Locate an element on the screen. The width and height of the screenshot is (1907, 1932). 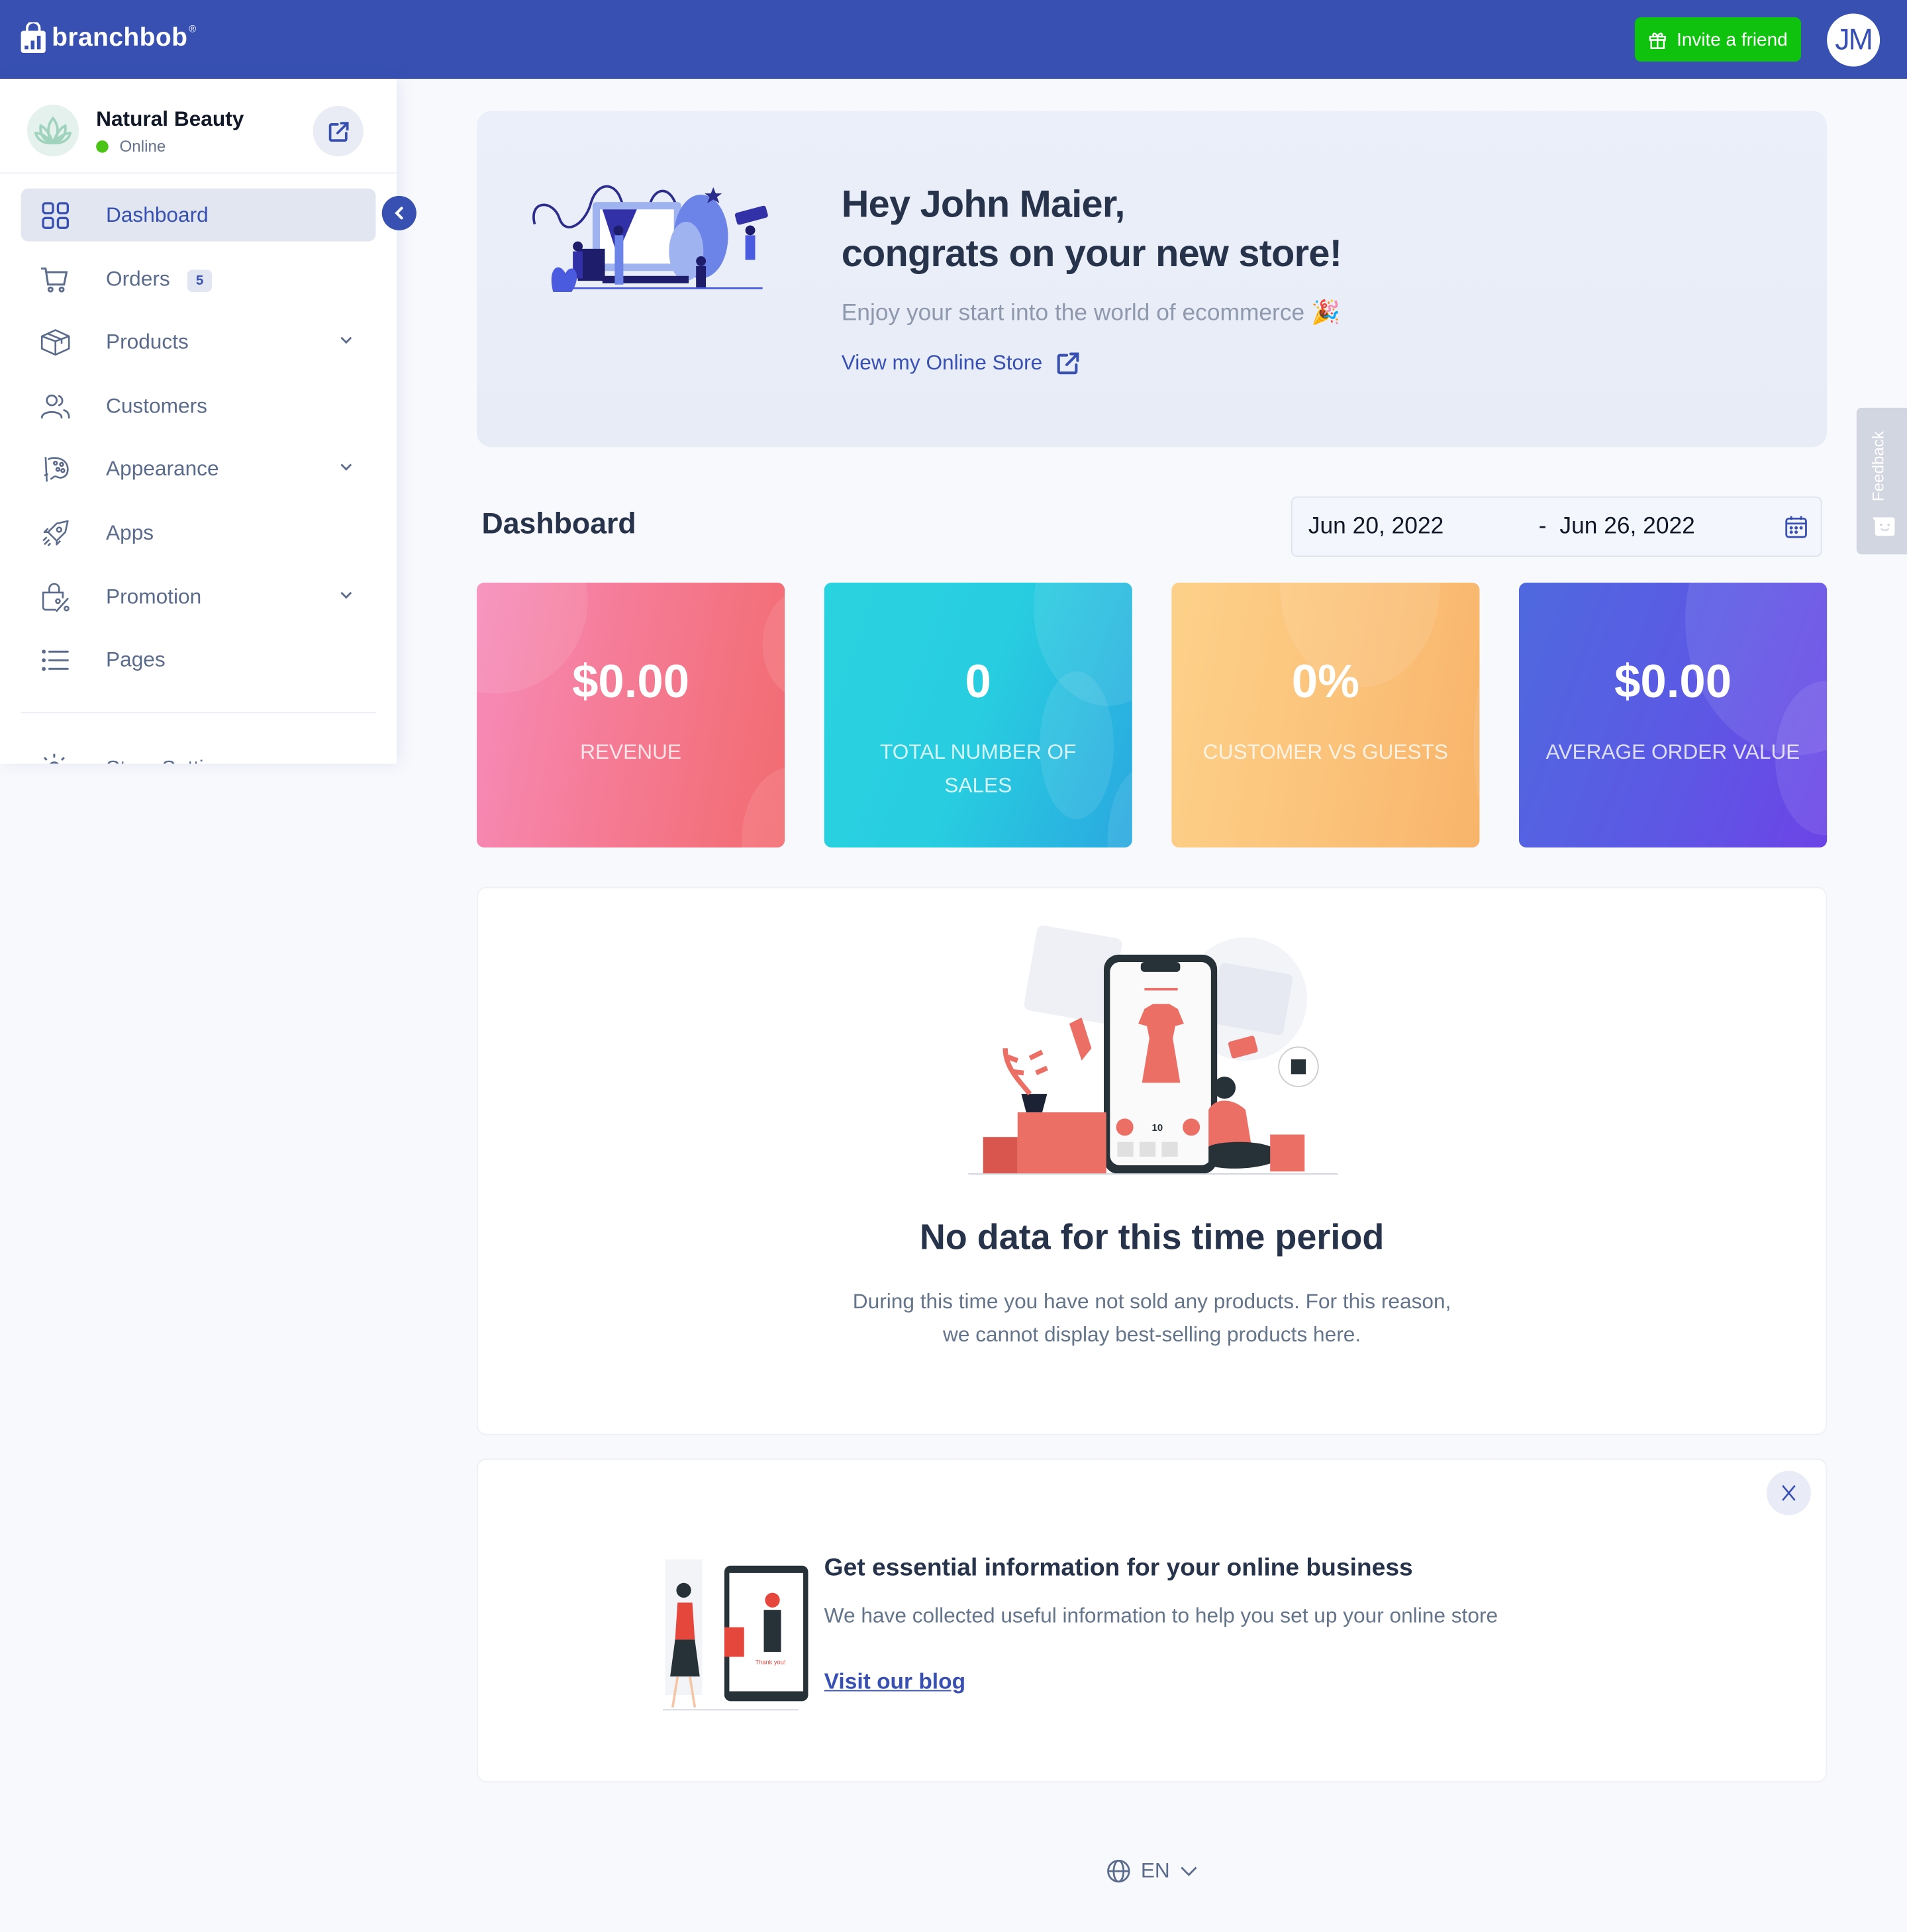
visit-blog-link: Visit our blog is located at coordinates (894, 1682).